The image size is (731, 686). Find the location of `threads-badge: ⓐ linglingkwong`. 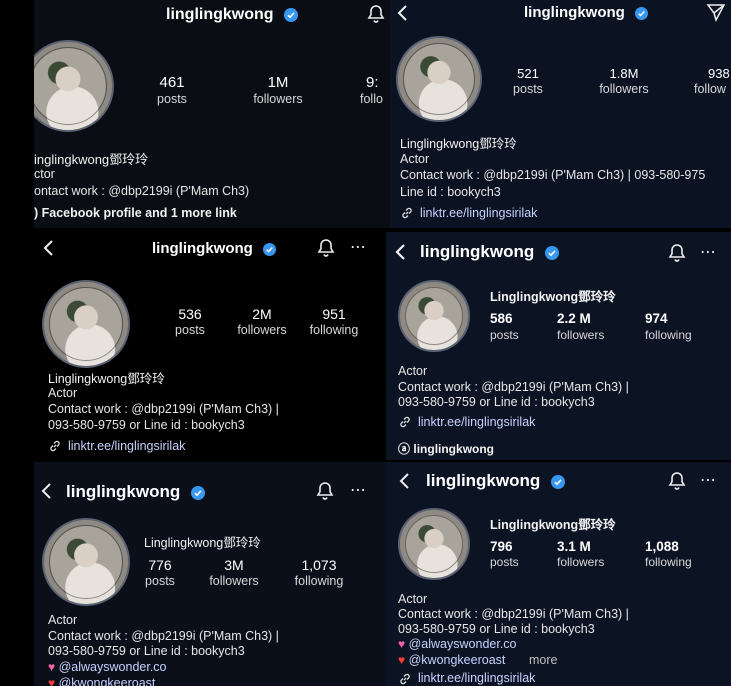

threads-badge: ⓐ linglingkwong is located at coordinates (446, 448).